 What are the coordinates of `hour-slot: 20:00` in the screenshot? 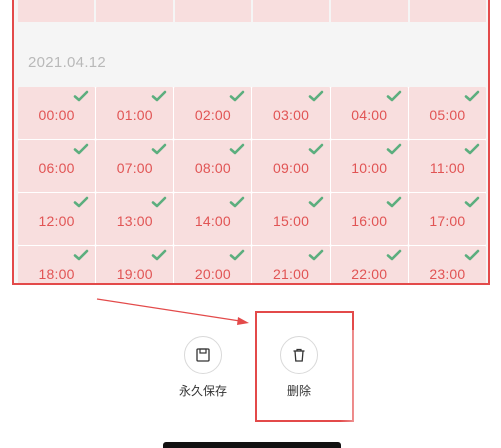 It's located at (213, 264).